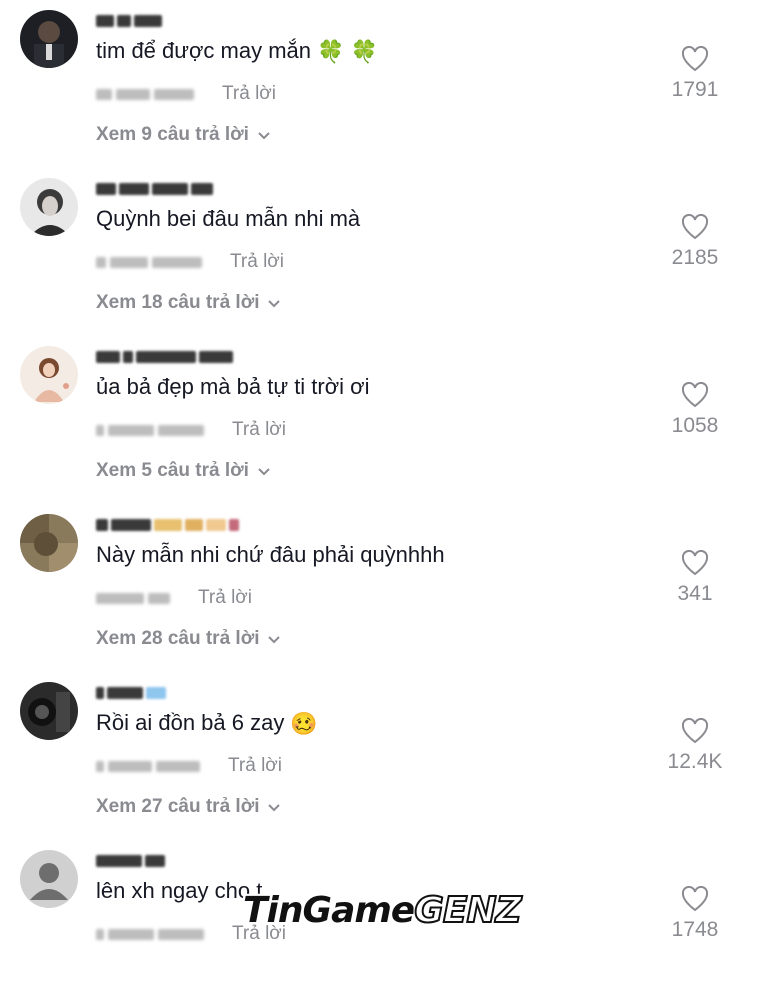  What do you see at coordinates (695, 746) in the screenshot?
I see `like-column: 12.4K` at bounding box center [695, 746].